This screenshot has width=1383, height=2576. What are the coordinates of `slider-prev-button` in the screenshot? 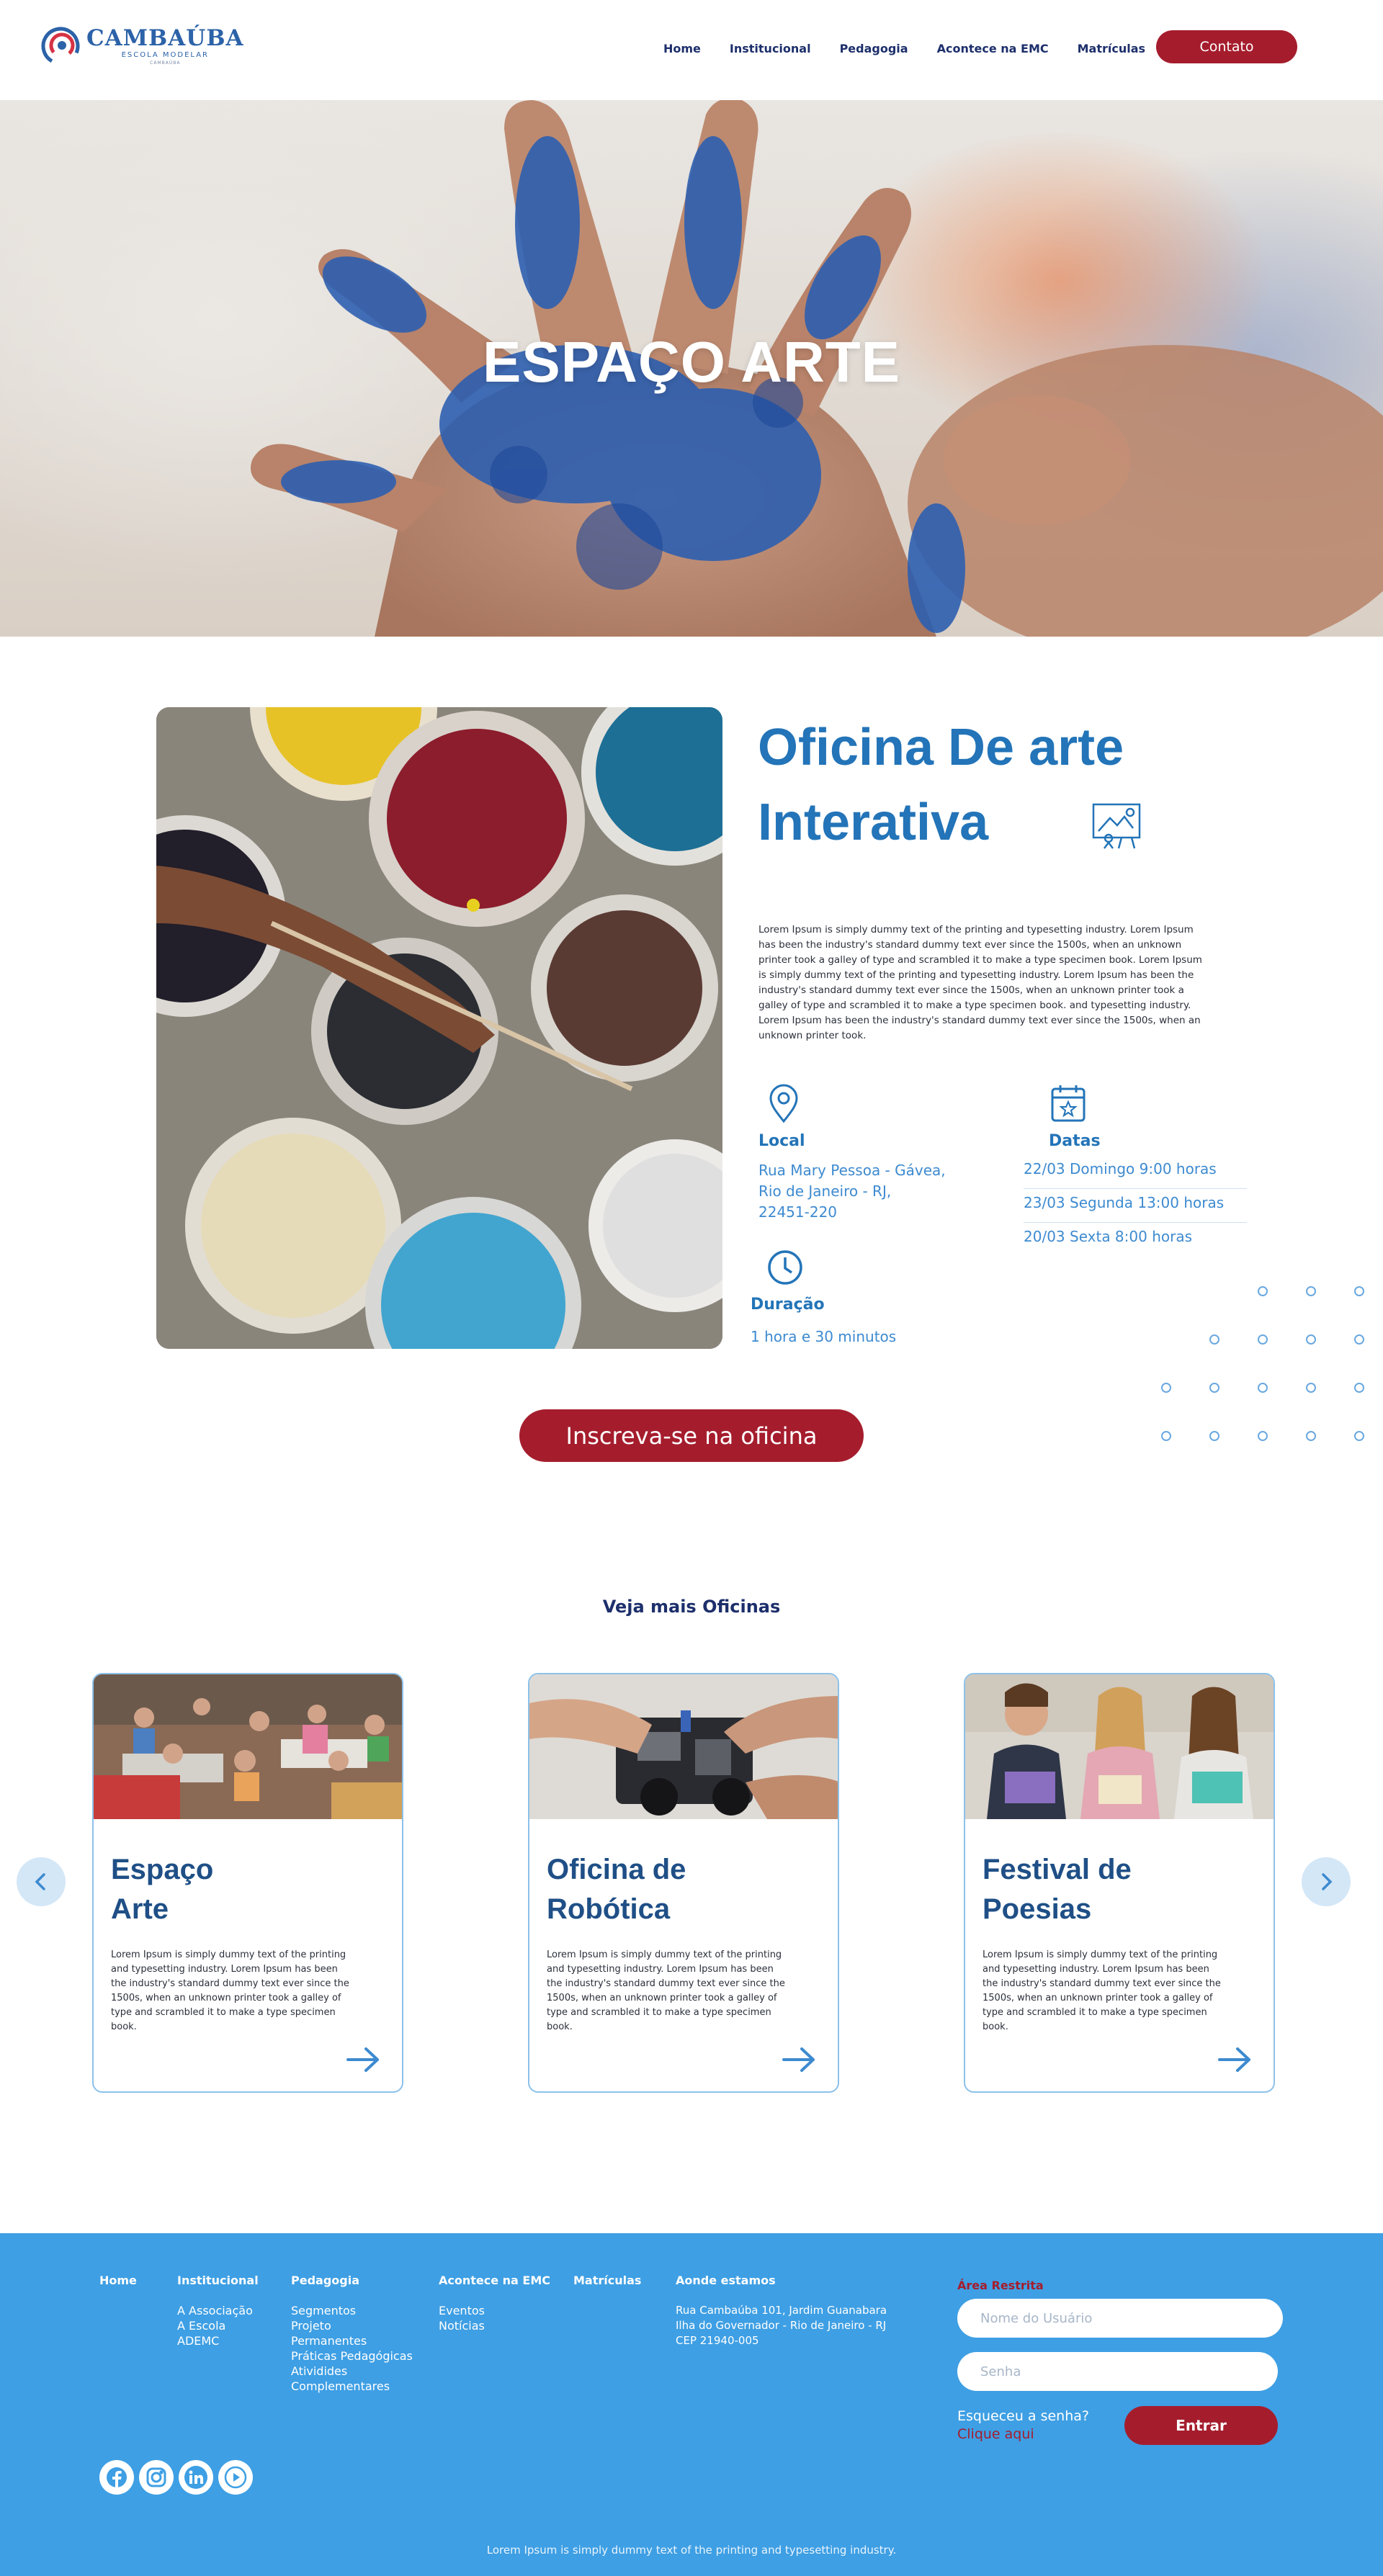 It's located at (41, 1881).